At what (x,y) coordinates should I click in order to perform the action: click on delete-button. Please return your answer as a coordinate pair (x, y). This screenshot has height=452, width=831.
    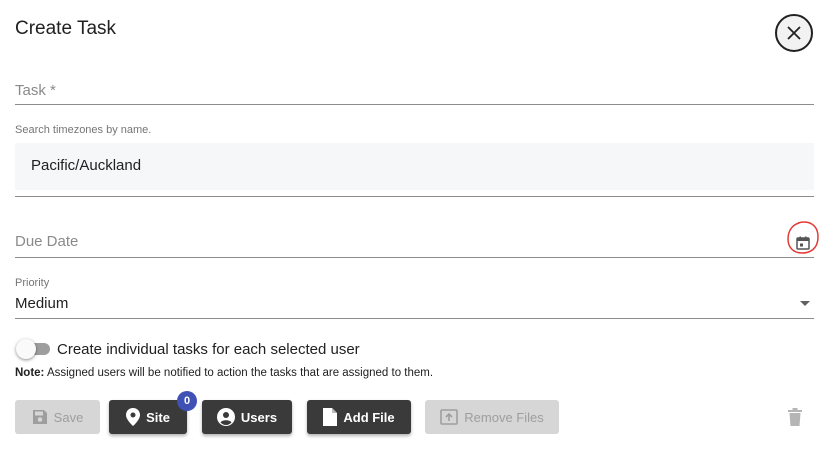
    Looking at the image, I should click on (795, 419).